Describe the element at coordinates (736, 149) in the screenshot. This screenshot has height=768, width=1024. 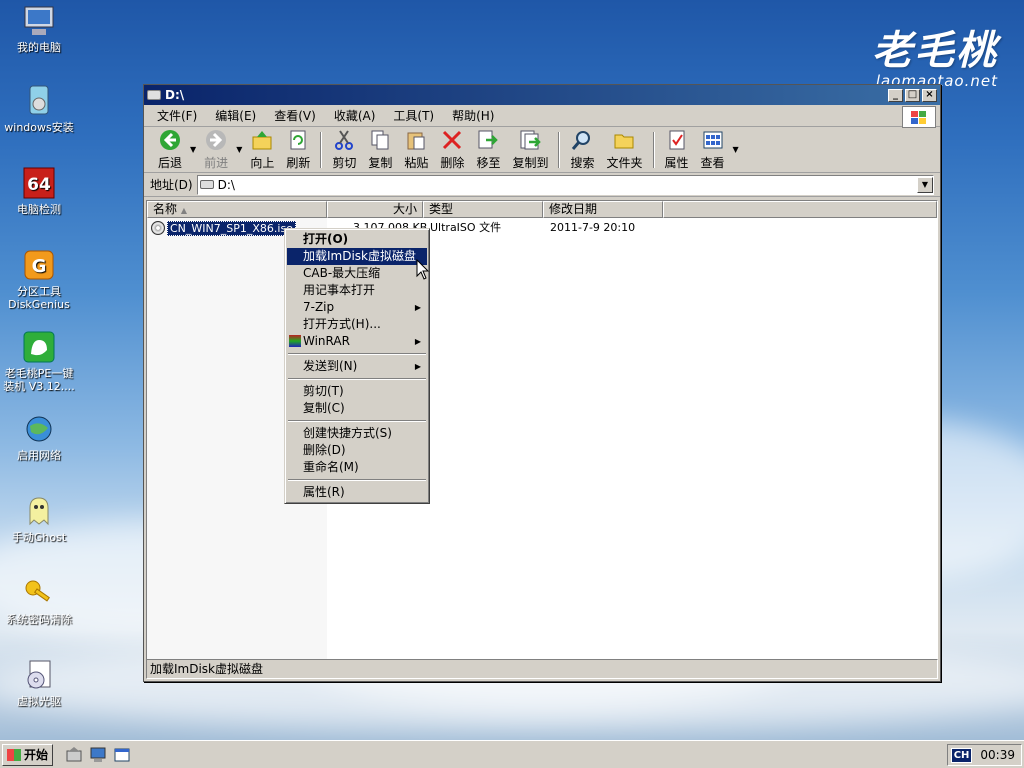
I see `views-dropdown-icon: ▼` at that location.